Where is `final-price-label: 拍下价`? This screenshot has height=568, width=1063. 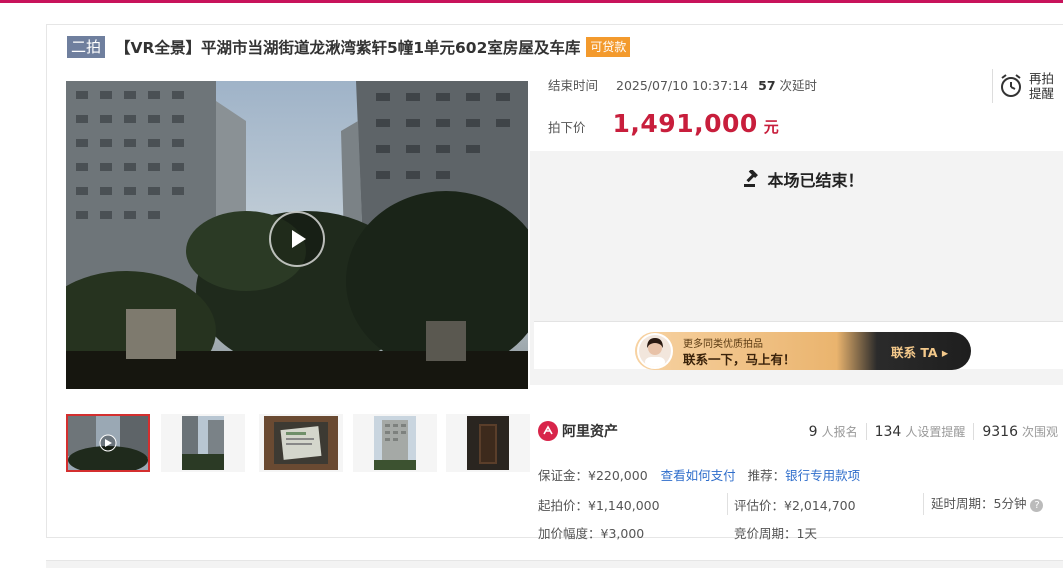 final-price-label: 拍下价 is located at coordinates (567, 127).